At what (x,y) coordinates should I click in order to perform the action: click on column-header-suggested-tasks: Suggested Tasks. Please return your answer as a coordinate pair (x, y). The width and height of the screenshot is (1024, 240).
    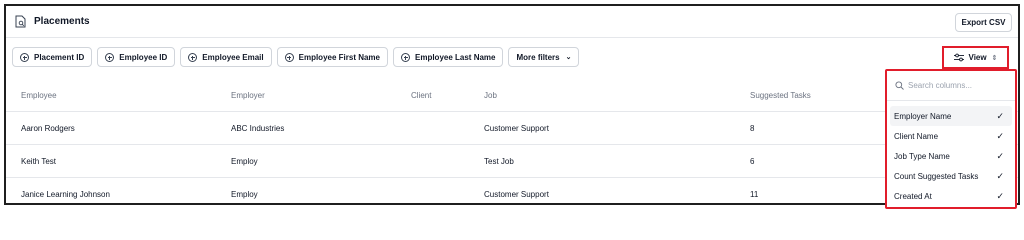
    Looking at the image, I should click on (780, 95).